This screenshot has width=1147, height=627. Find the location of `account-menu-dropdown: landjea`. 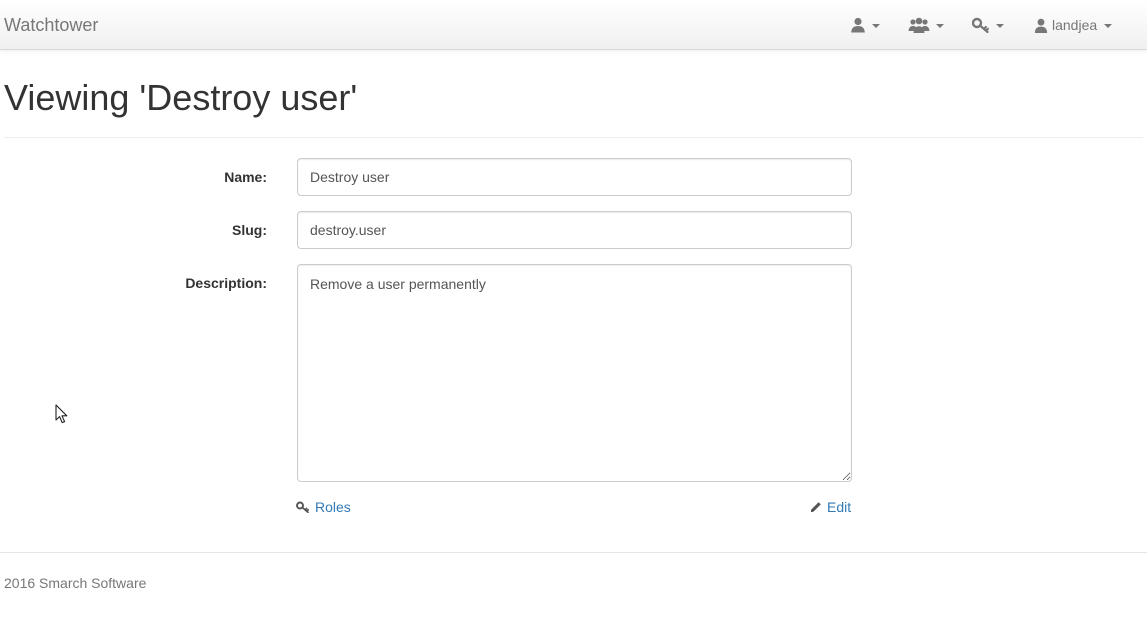

account-menu-dropdown: landjea is located at coordinates (1073, 25).